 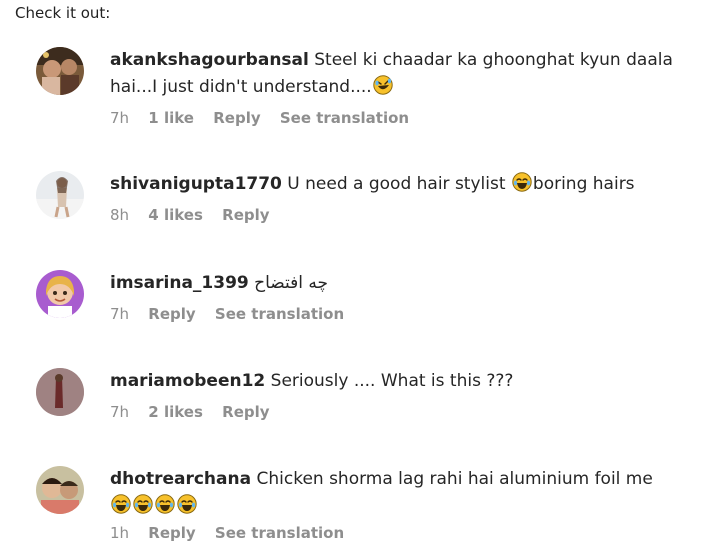 I want to click on comment-meta: 7h 2 likes Reply, so click(x=400, y=412).